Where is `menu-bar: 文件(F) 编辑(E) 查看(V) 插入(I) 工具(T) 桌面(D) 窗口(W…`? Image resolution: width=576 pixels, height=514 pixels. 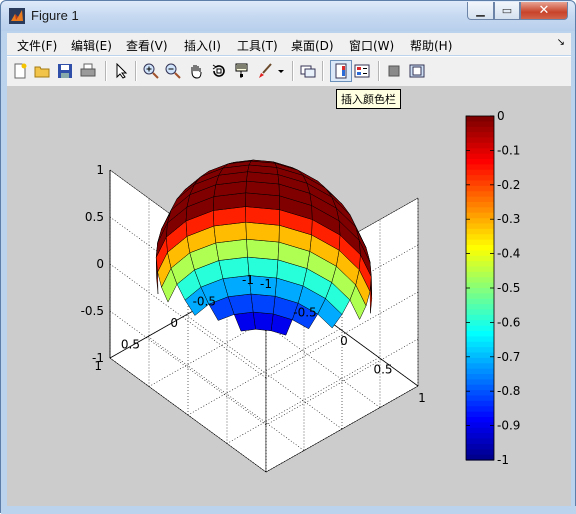
menu-bar: 文件(F) 编辑(E) 查看(V) 插入(I) 工具(T) 桌面(D) 窗口(W… is located at coordinates (289, 44).